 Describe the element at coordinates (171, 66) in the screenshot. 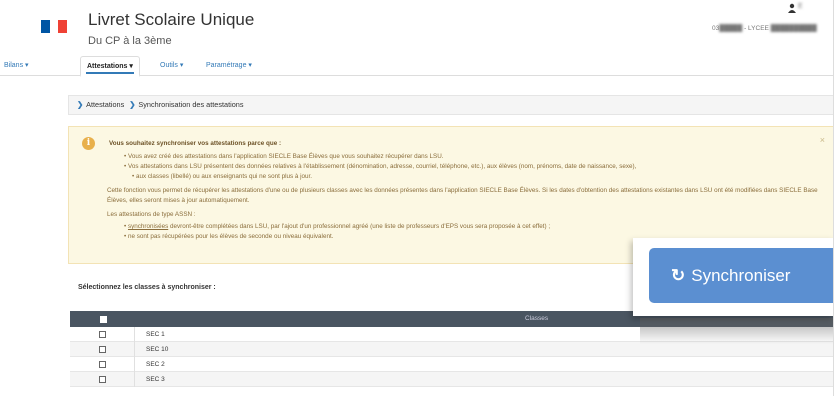

I see `nav-item-outils: Outils ▾` at that location.